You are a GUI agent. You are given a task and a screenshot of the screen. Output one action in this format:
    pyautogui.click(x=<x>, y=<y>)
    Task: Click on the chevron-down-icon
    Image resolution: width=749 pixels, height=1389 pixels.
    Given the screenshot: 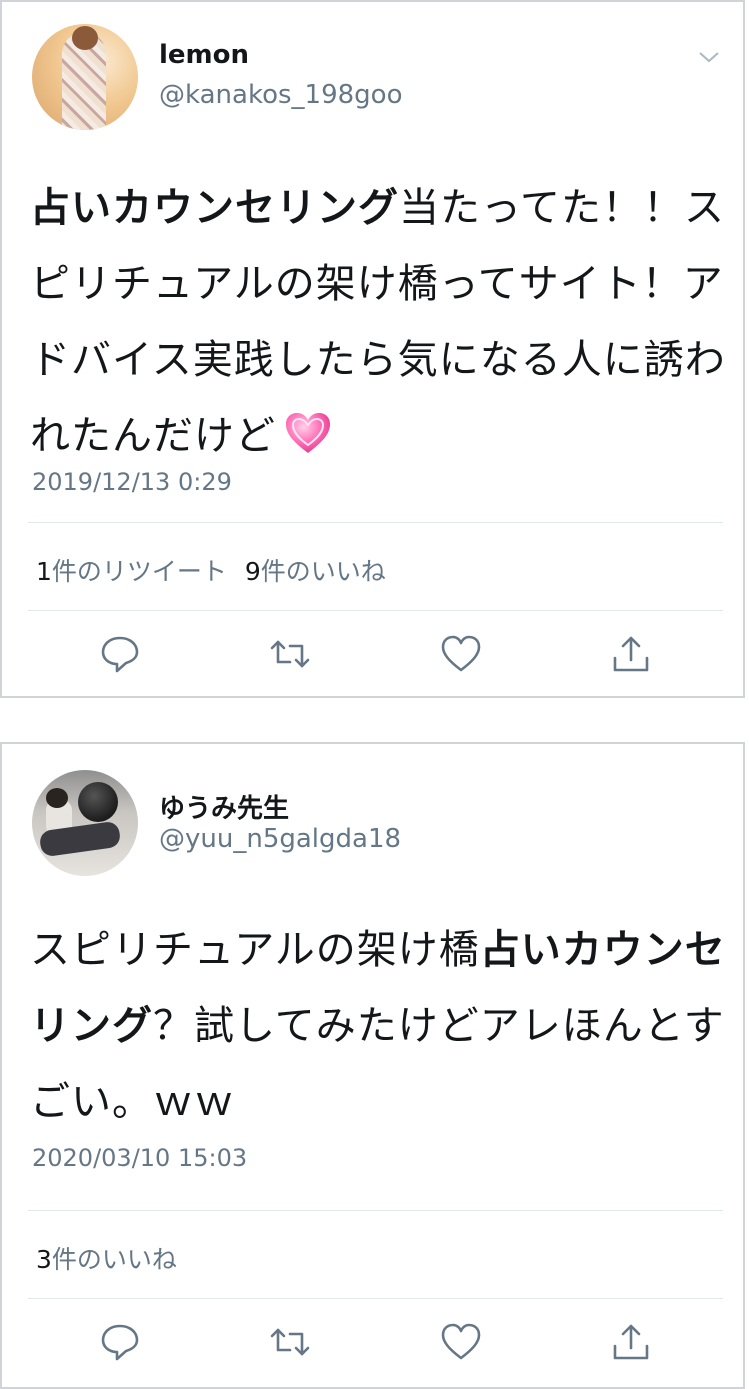 What is the action you would take?
    pyautogui.click(x=709, y=57)
    